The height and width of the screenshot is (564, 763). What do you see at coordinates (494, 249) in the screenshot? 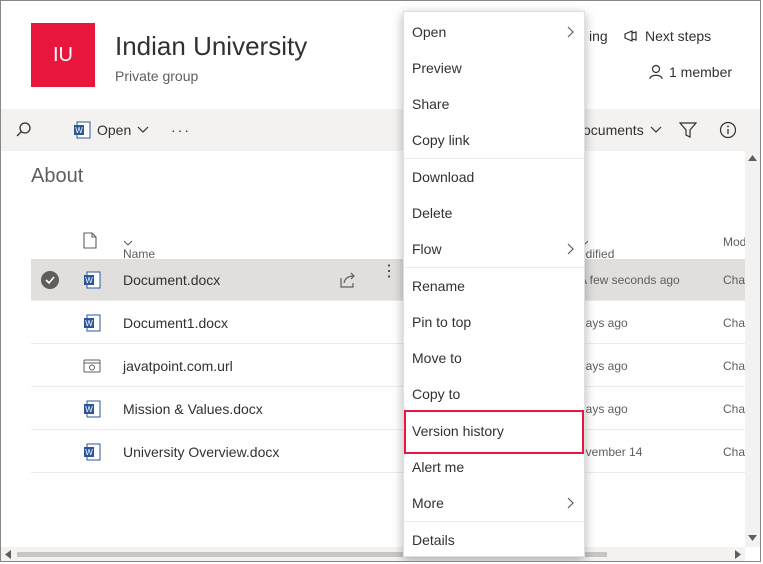
I see `menu-item-flow: Flow` at bounding box center [494, 249].